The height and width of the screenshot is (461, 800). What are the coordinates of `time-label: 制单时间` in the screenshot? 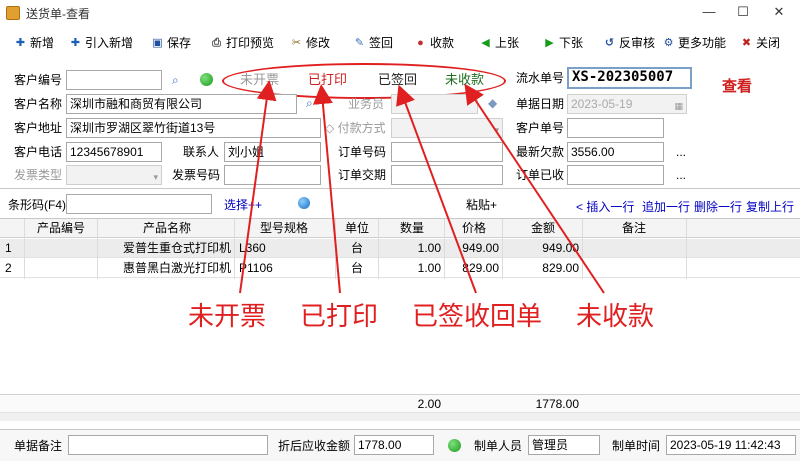 It's located at (636, 446).